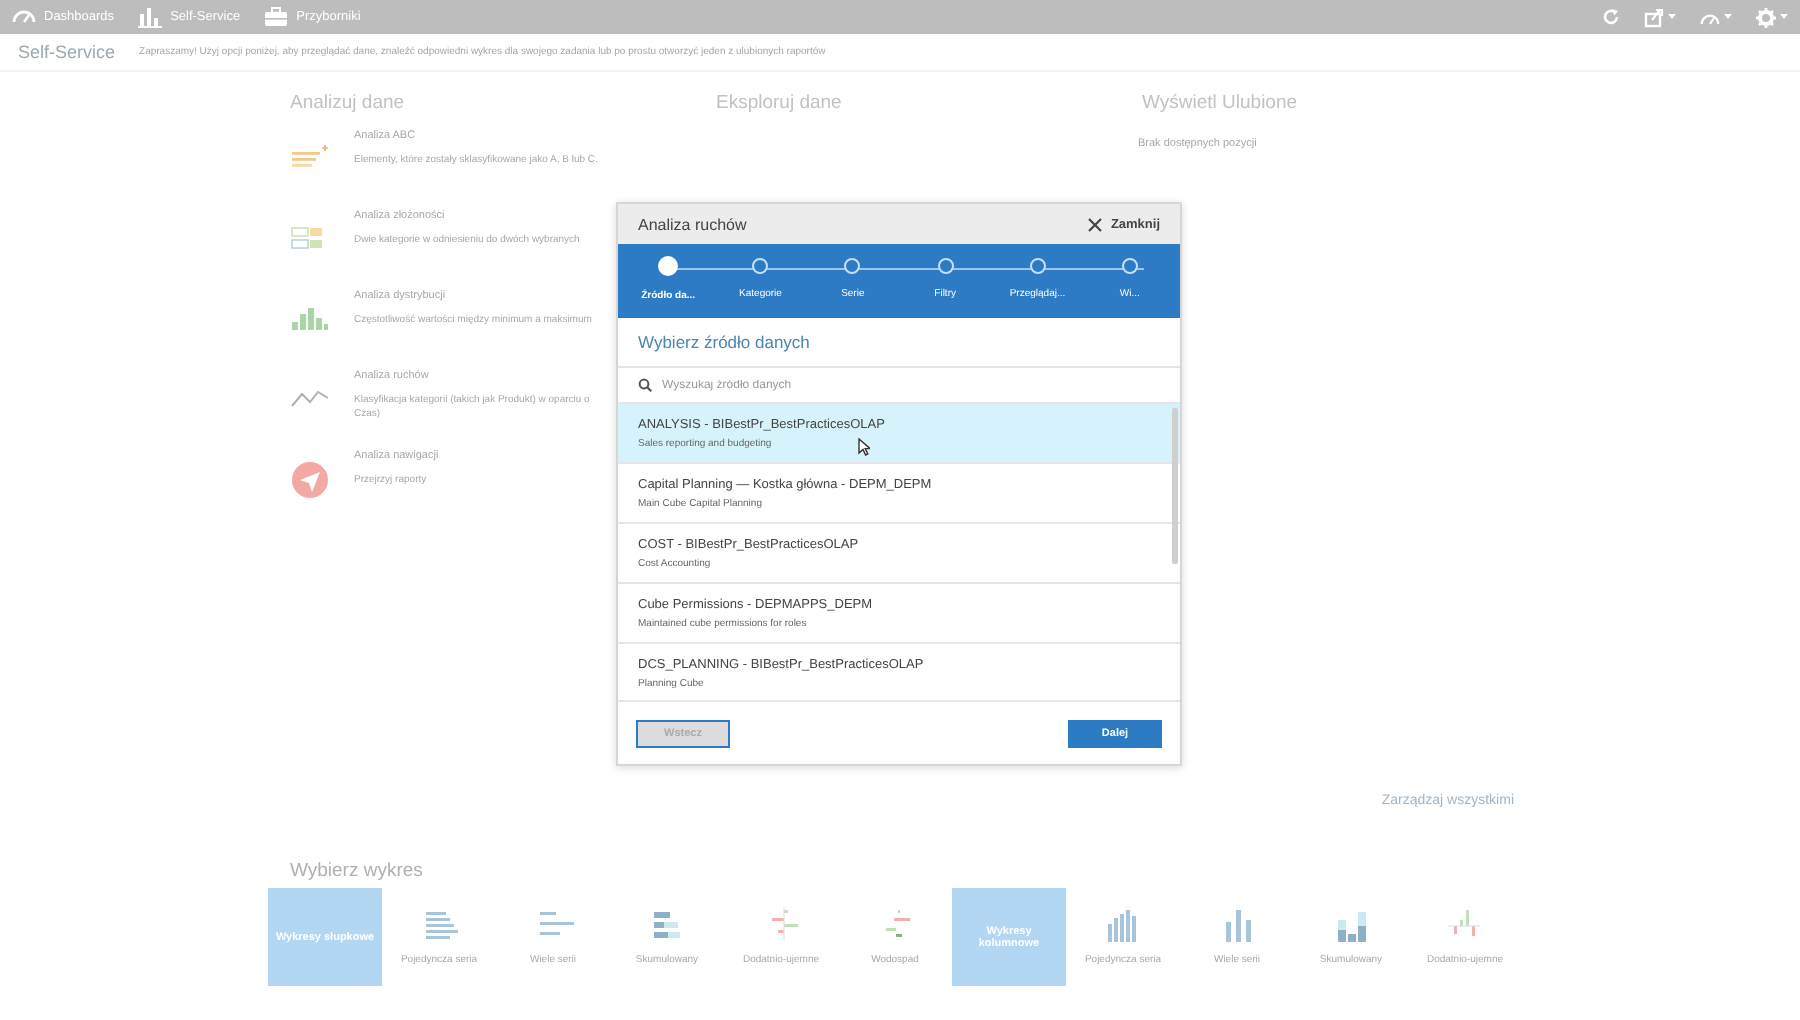 This screenshot has height=1020, width=1800. Describe the element at coordinates (150, 17) in the screenshot. I see `bar-chart-icon` at that location.